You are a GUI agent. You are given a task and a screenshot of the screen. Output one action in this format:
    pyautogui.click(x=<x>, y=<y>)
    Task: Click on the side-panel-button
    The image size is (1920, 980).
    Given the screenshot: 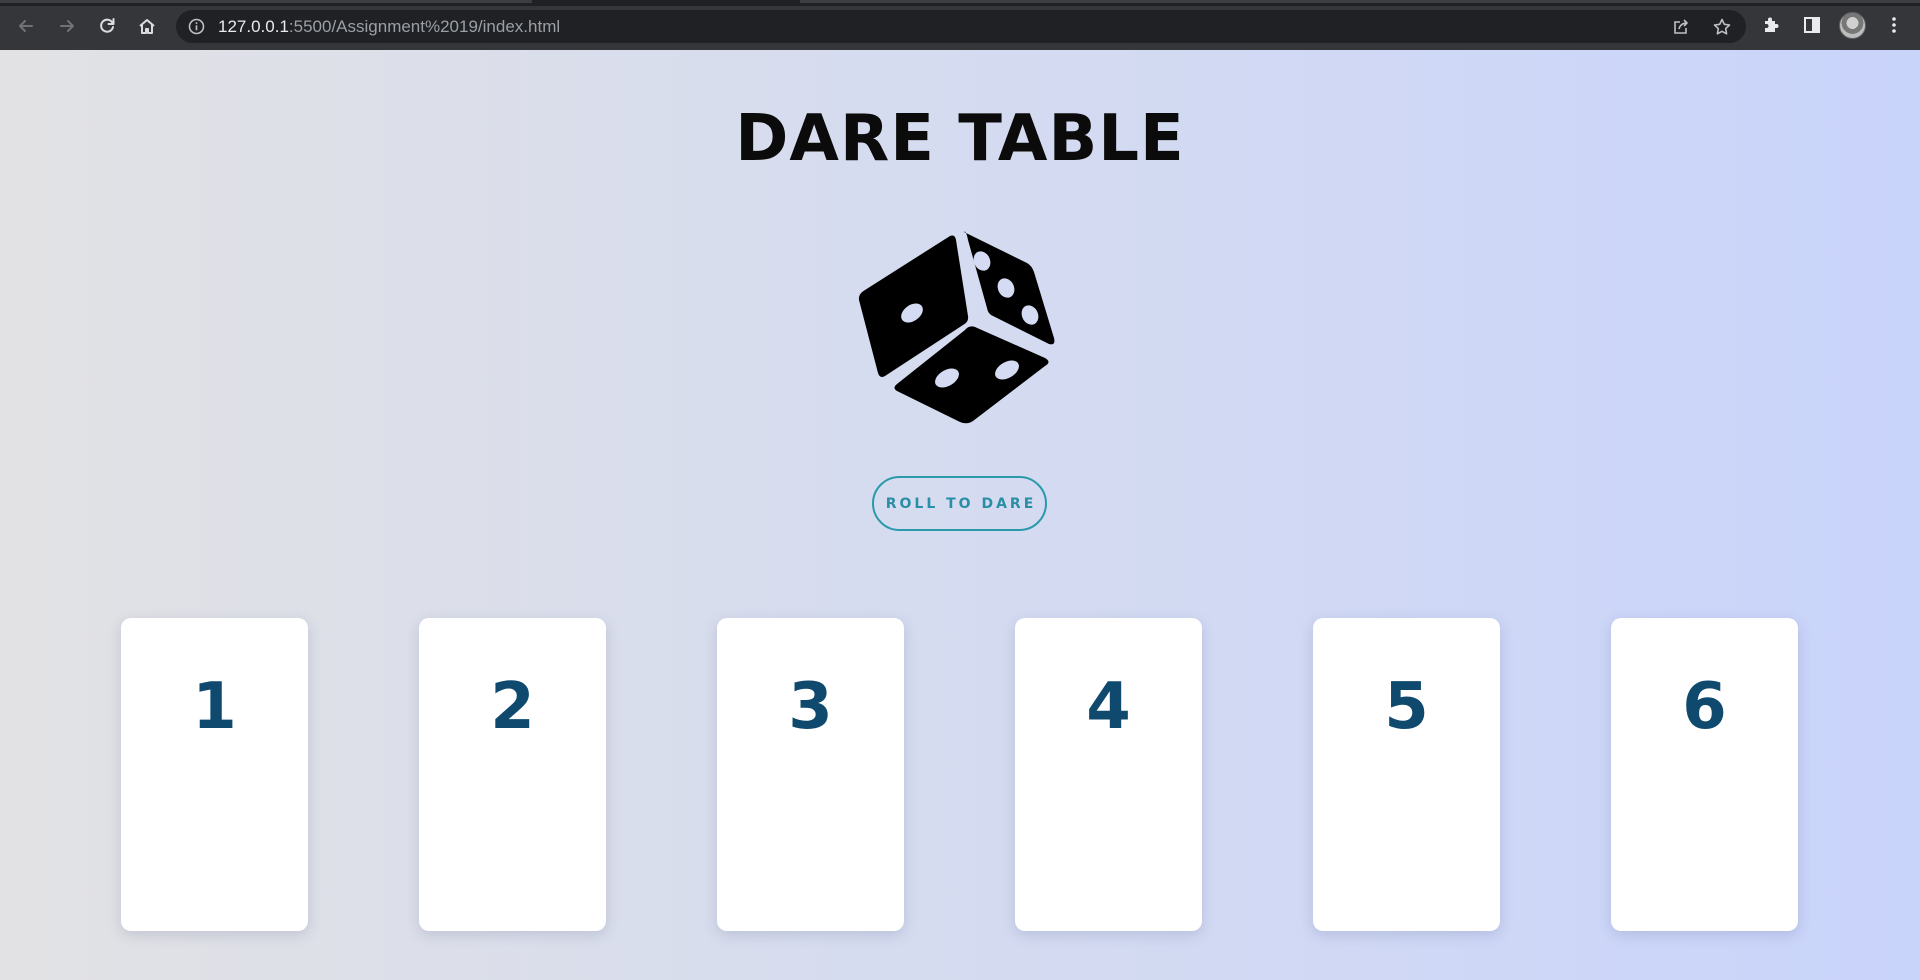 What is the action you would take?
    pyautogui.click(x=1812, y=25)
    